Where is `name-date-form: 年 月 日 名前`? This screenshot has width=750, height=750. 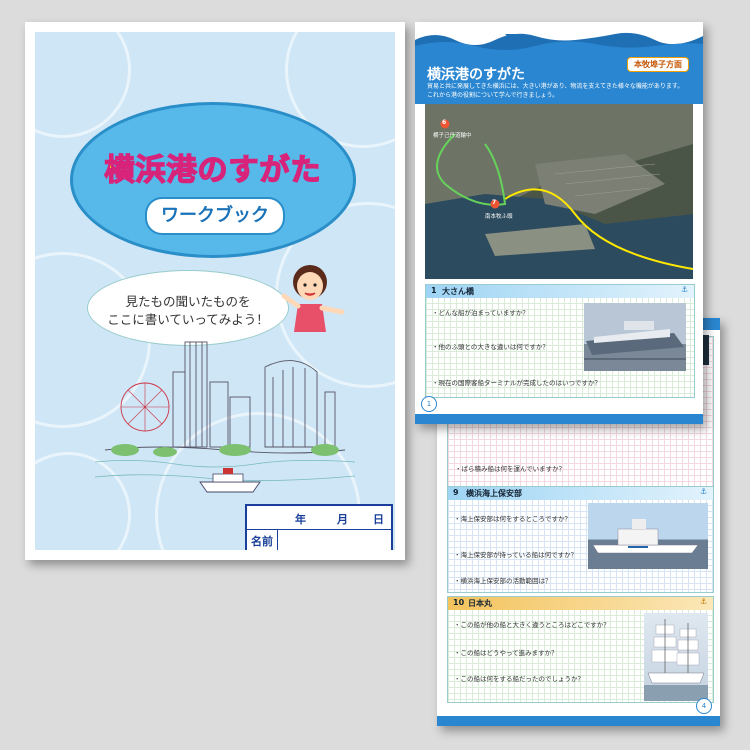 name-date-form: 年 月 日 名前 is located at coordinates (319, 527).